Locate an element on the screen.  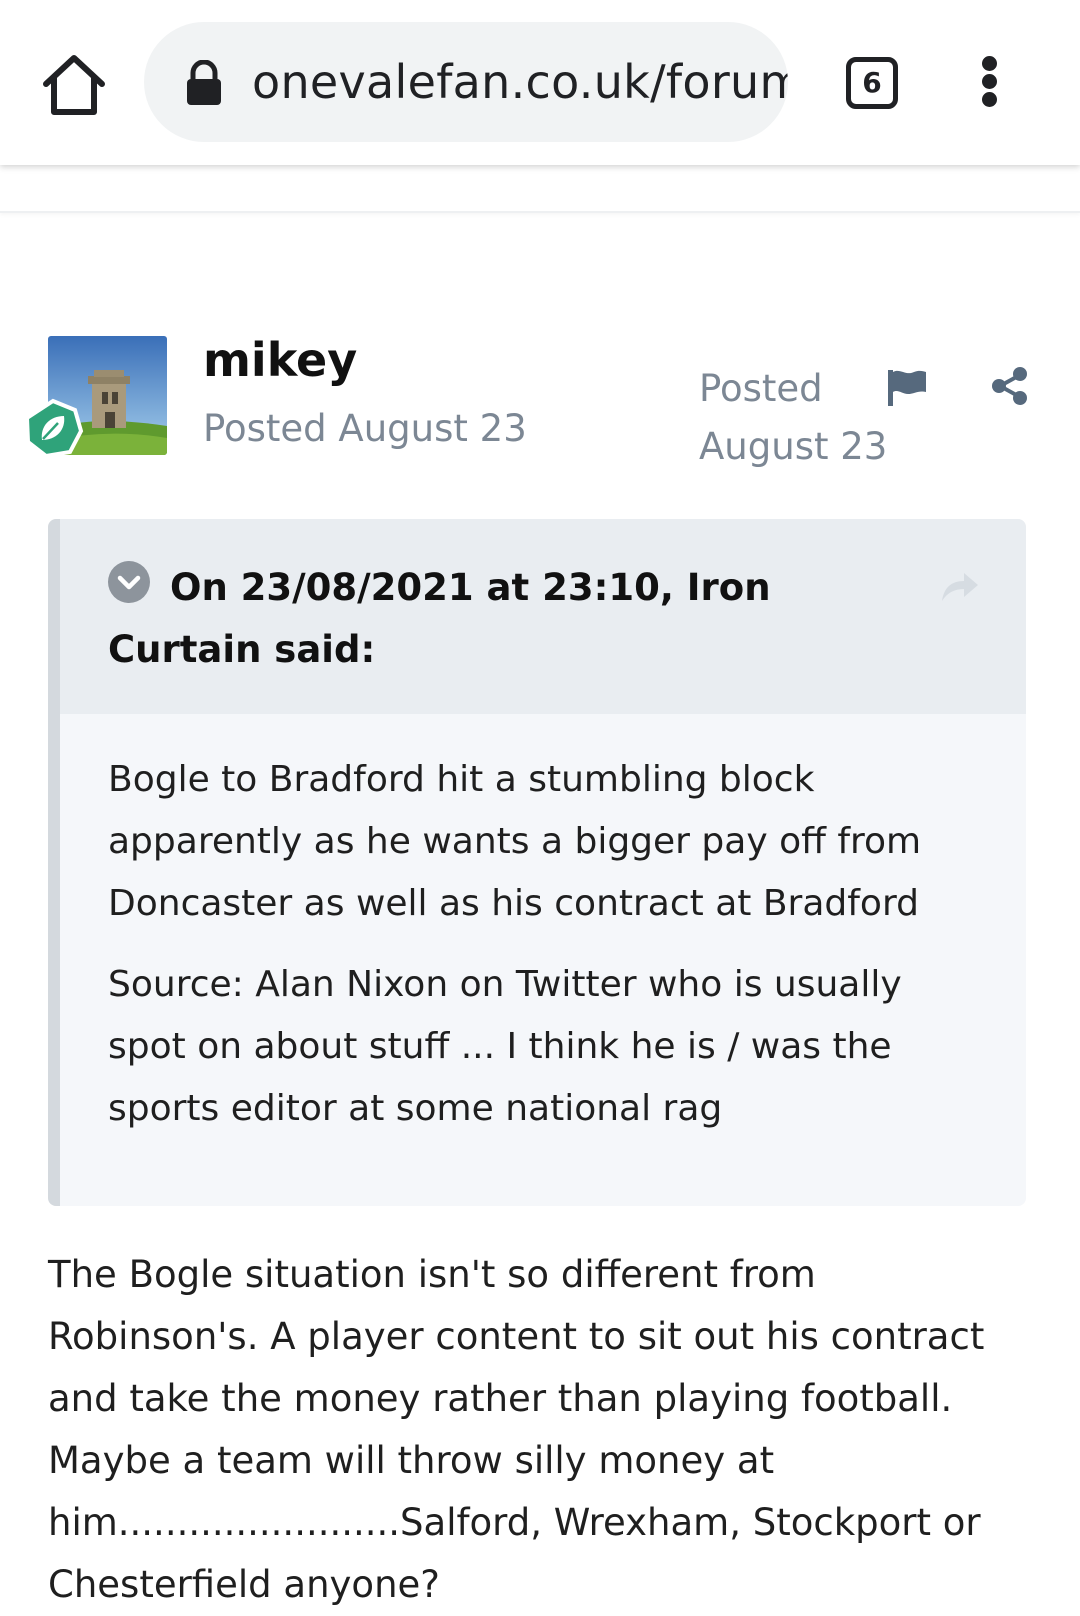
vertical-dots-icon is located at coordinates (990, 82).